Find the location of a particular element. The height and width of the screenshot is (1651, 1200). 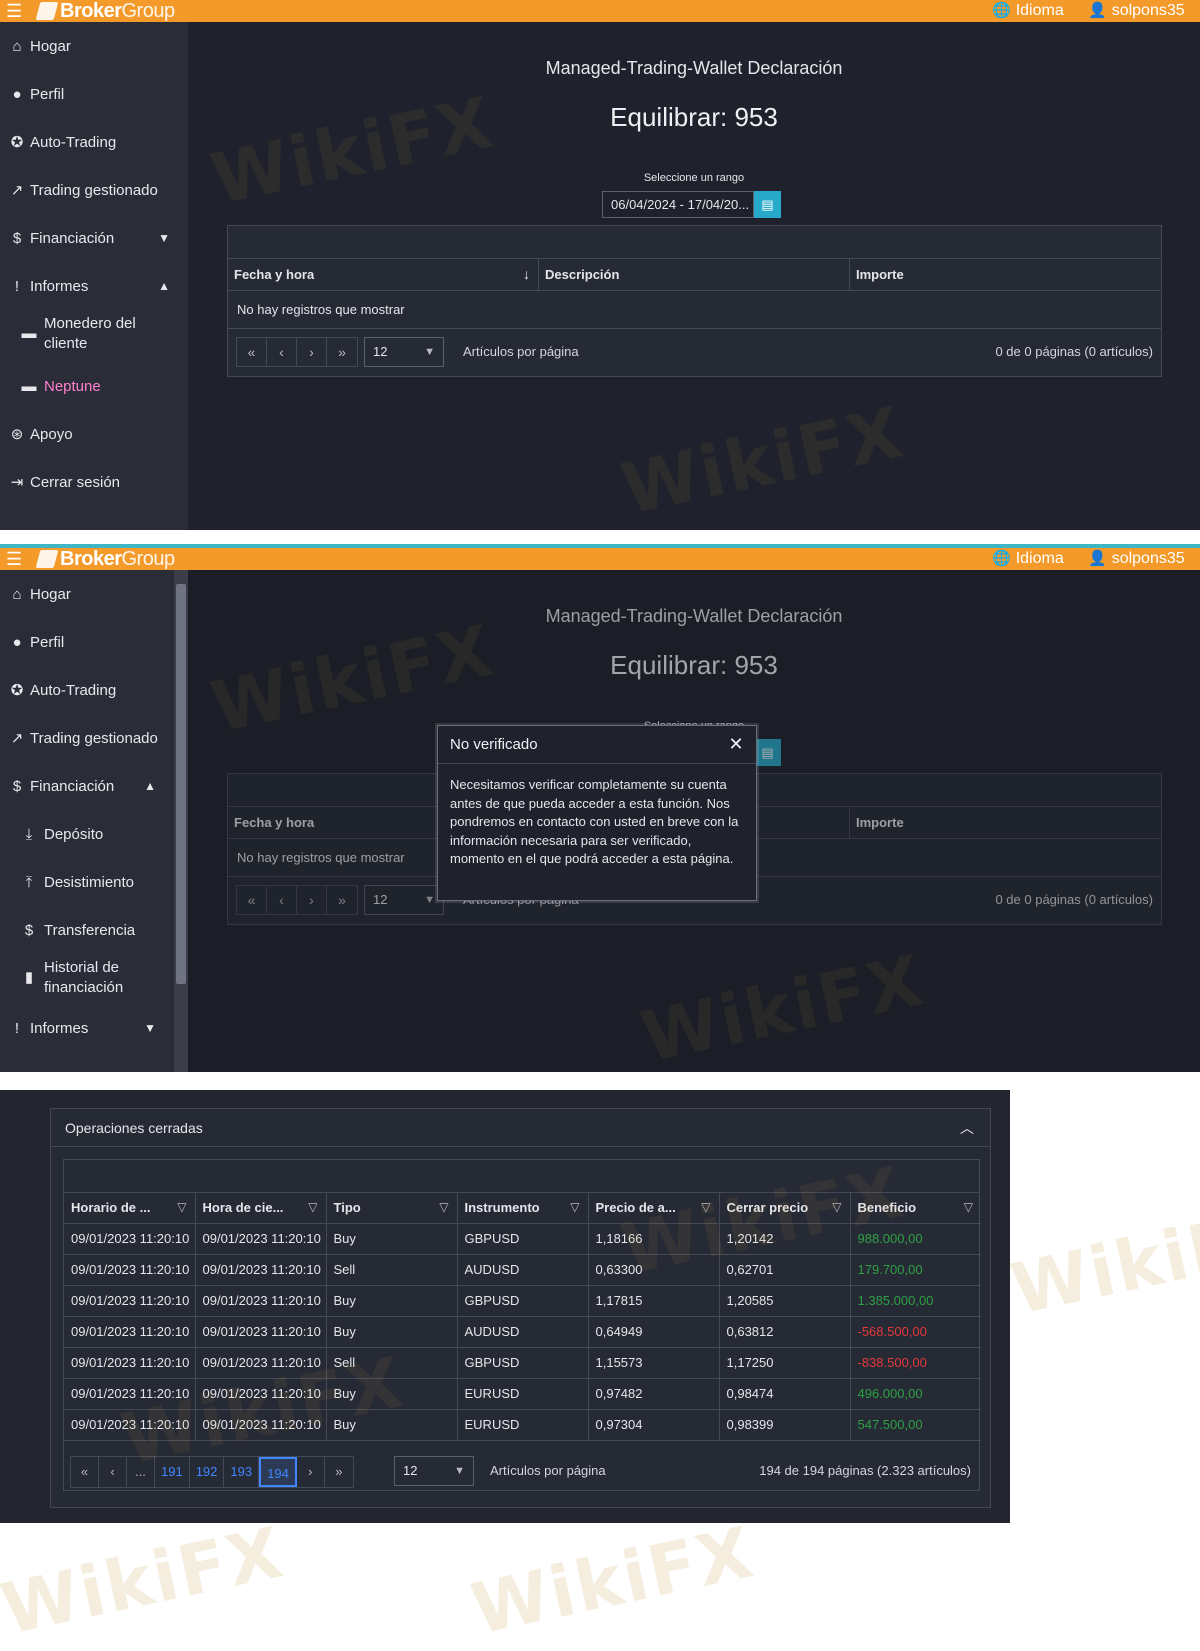

sidebar-item-apoyo: ⊛ Apoyo is located at coordinates (94, 434).